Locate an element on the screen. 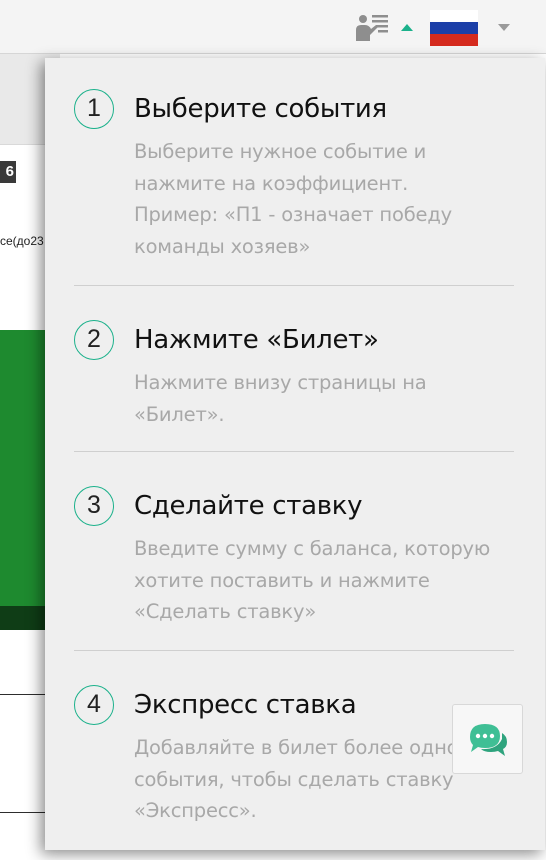 This screenshot has height=860, width=546. russia-flag-icon is located at coordinates (454, 28).